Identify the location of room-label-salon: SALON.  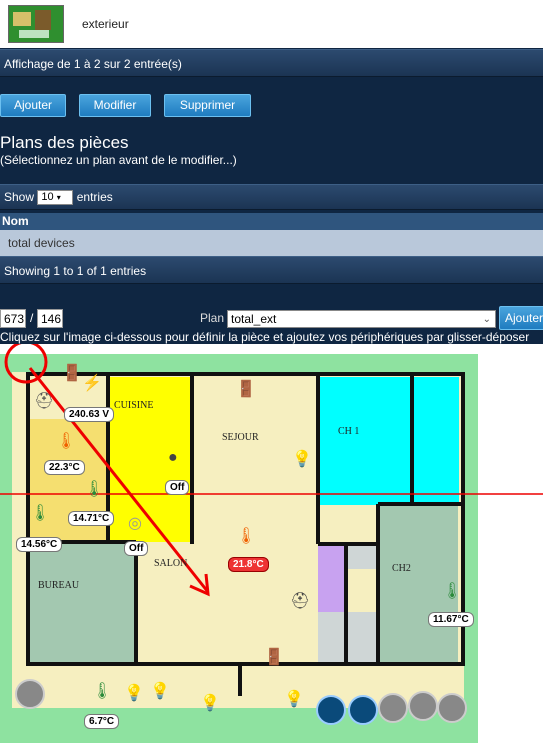
(171, 563).